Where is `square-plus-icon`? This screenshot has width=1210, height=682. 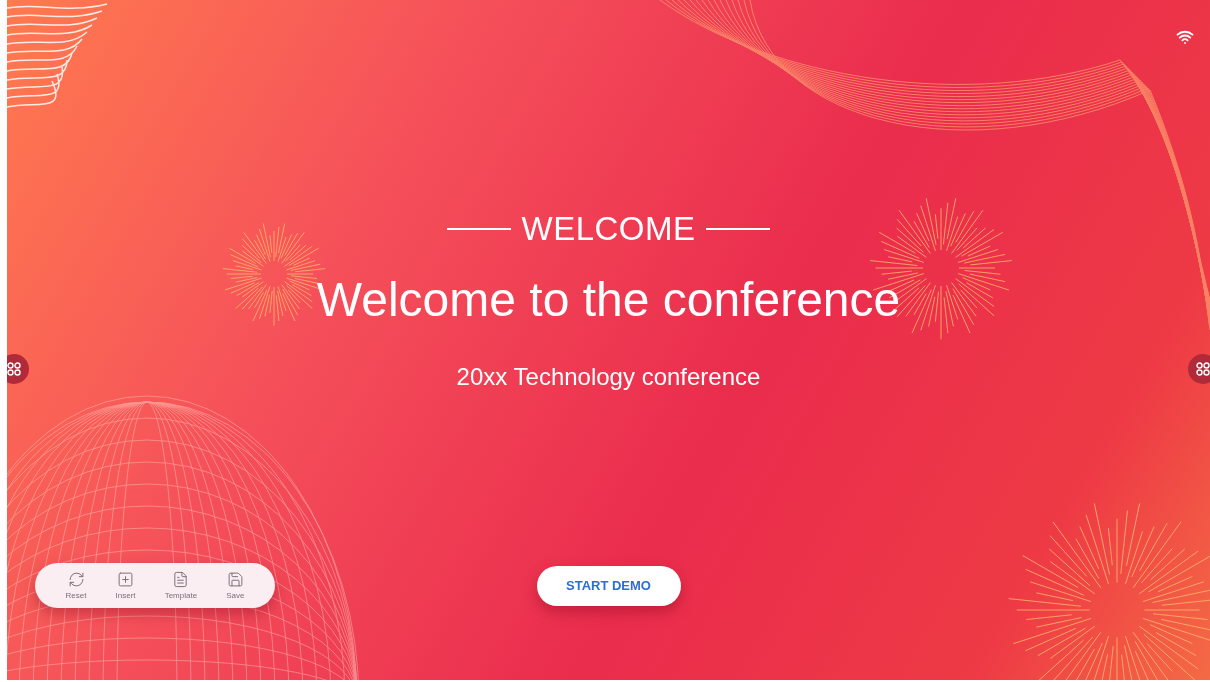 square-plus-icon is located at coordinates (126, 579).